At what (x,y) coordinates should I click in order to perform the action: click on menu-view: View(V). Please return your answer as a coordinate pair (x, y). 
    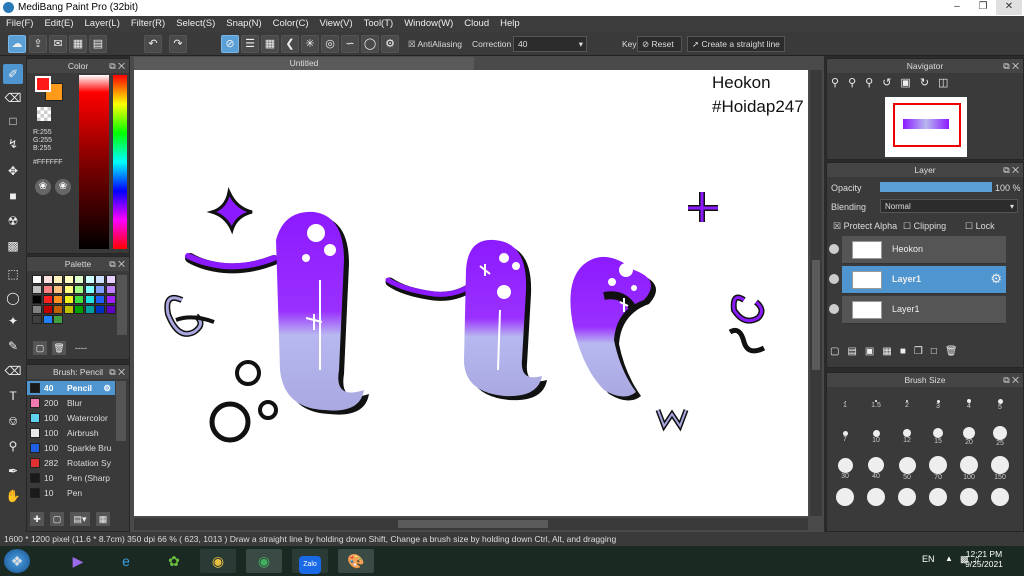
    Looking at the image, I should click on (336, 22).